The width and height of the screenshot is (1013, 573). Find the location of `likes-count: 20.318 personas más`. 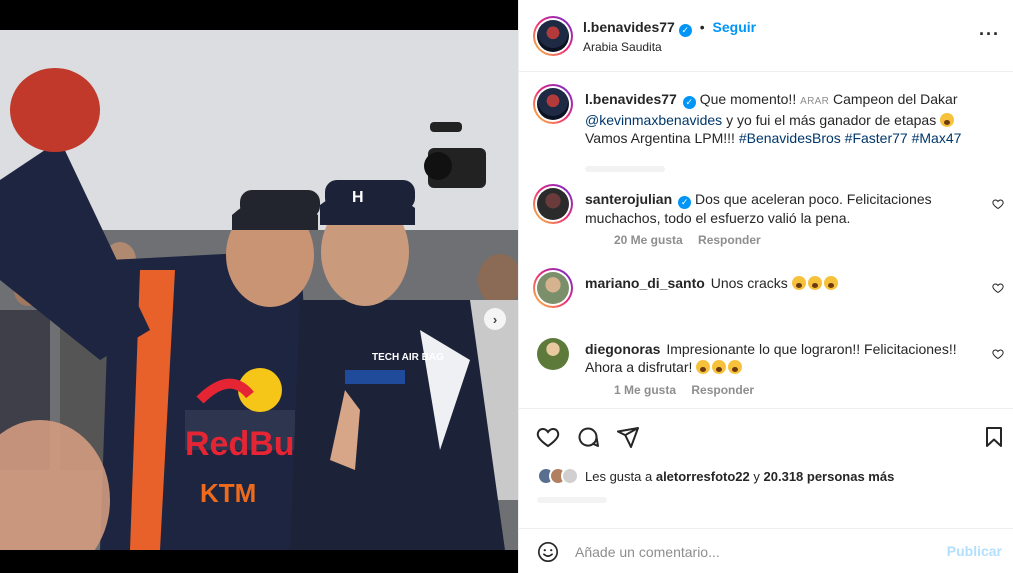

likes-count: 20.318 personas más is located at coordinates (829, 476).